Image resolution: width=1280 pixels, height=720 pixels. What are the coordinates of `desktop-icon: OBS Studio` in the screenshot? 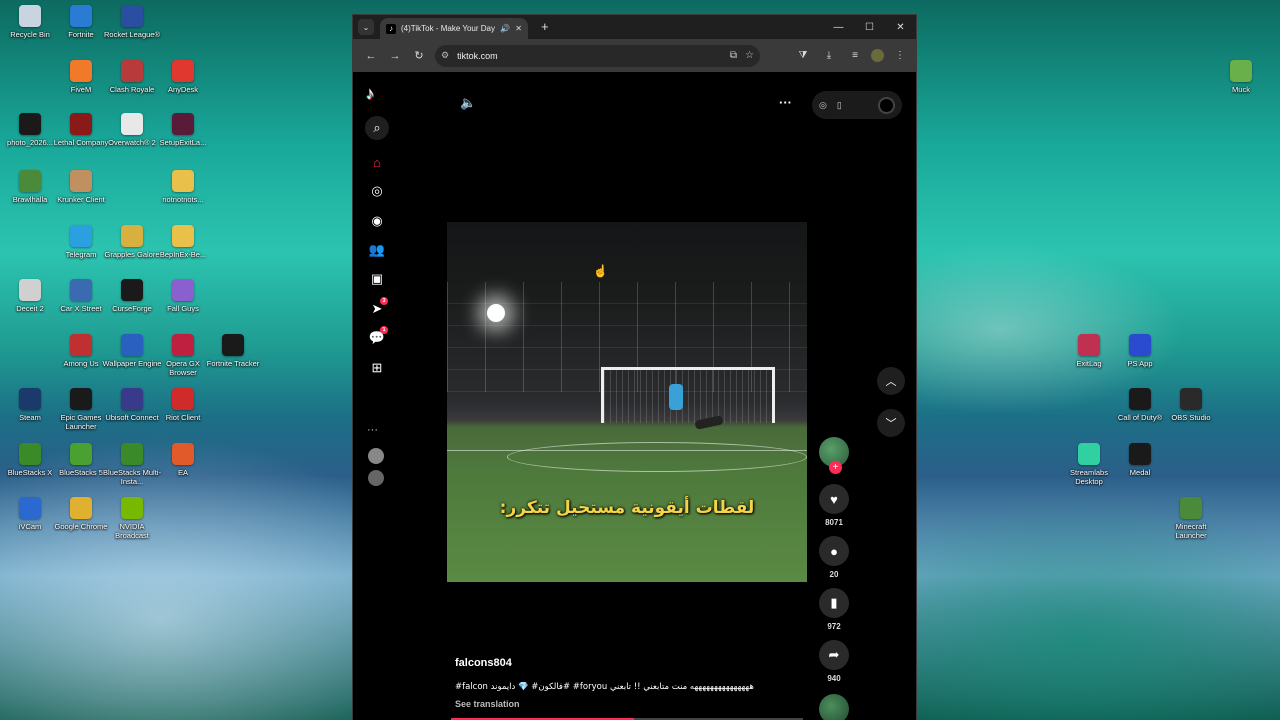 It's located at (1191, 405).